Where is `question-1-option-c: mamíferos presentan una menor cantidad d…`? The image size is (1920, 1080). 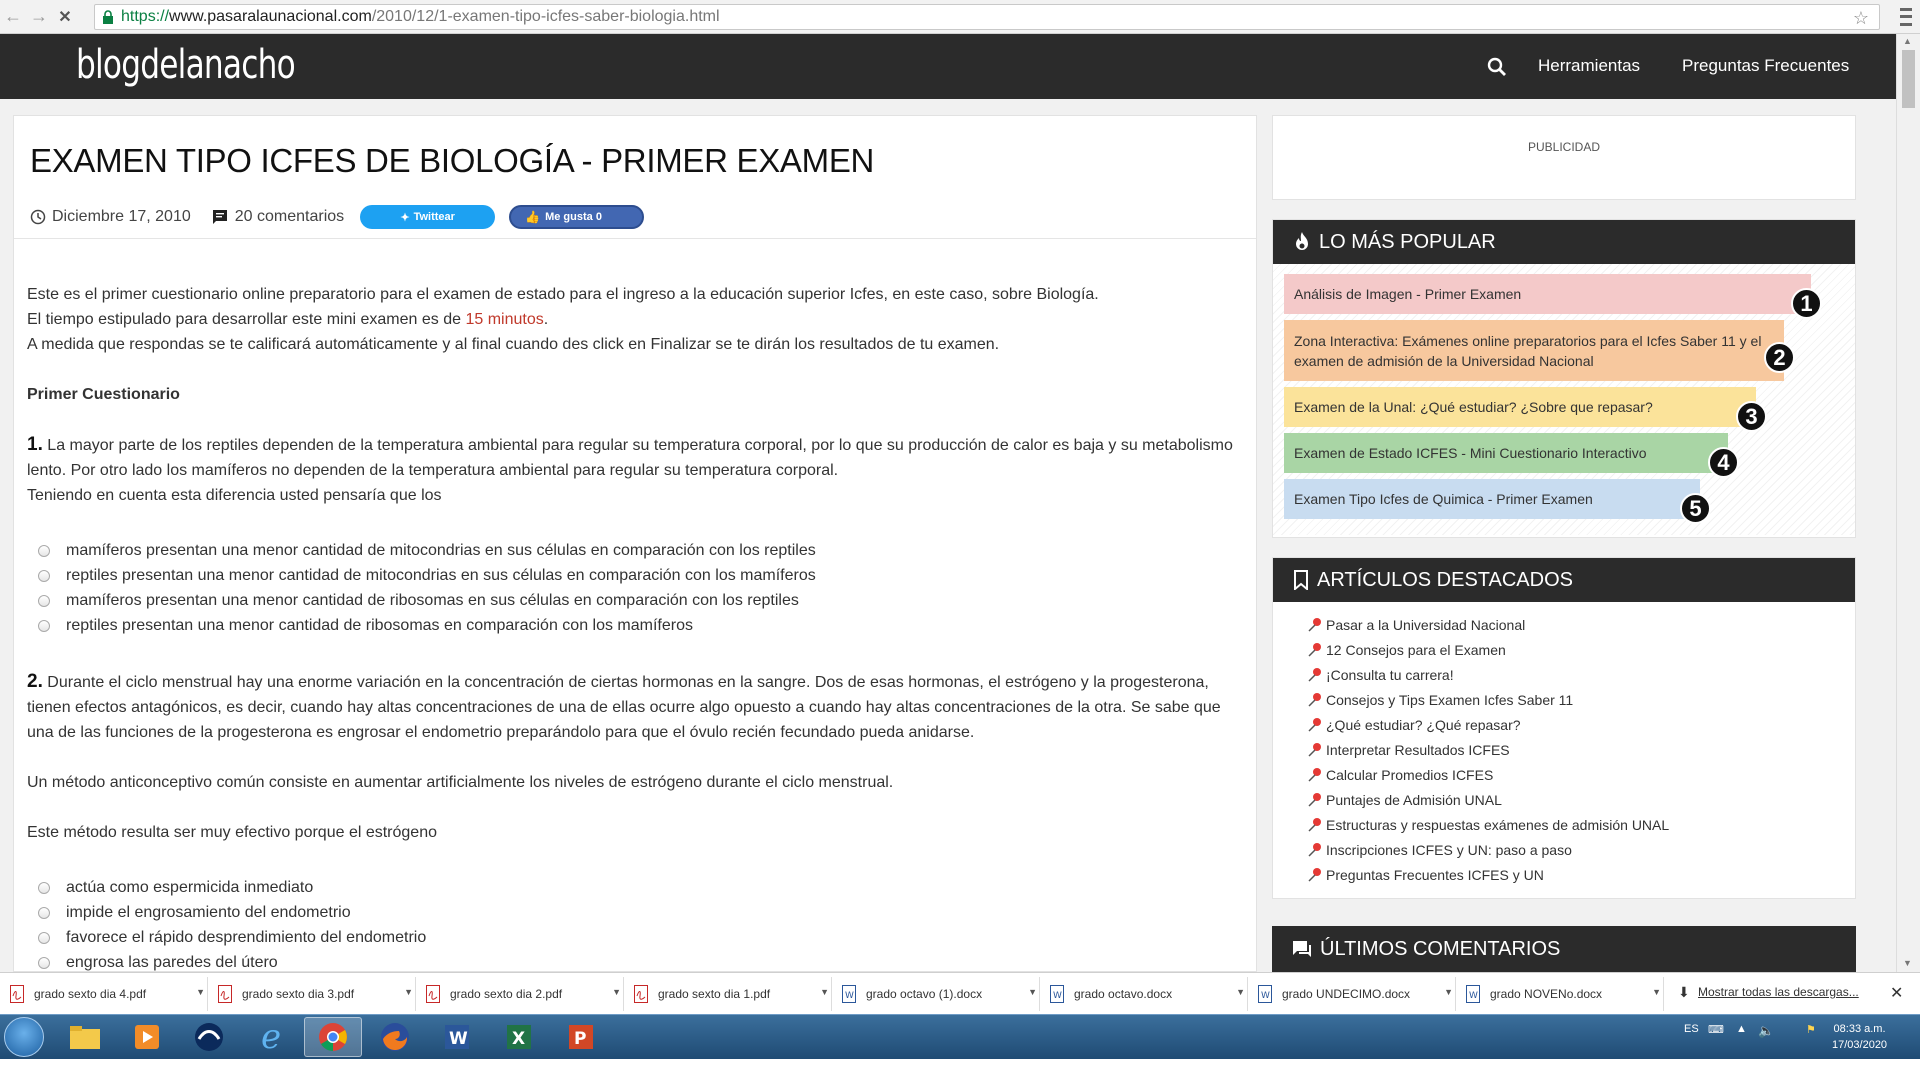 question-1-option-c: mamíferos presentan una menor cantidad d… is located at coordinates (642, 600).